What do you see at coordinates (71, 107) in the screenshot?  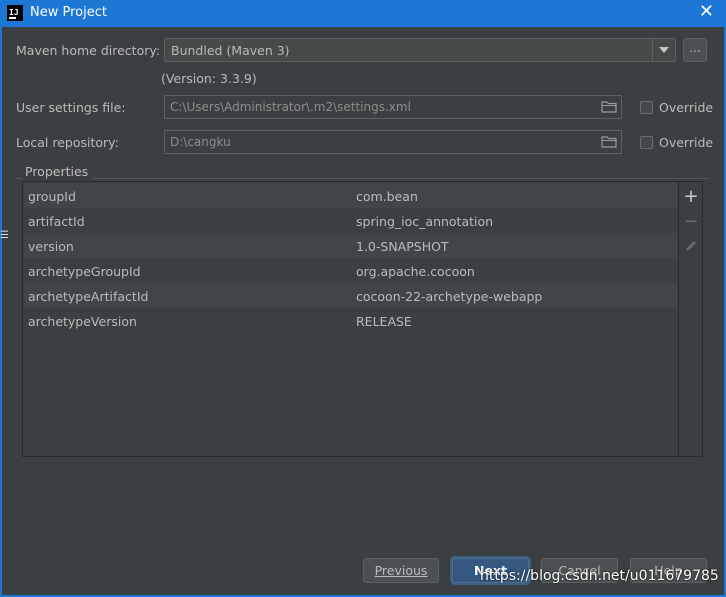 I see `user-settings-label: User settings file:` at bounding box center [71, 107].